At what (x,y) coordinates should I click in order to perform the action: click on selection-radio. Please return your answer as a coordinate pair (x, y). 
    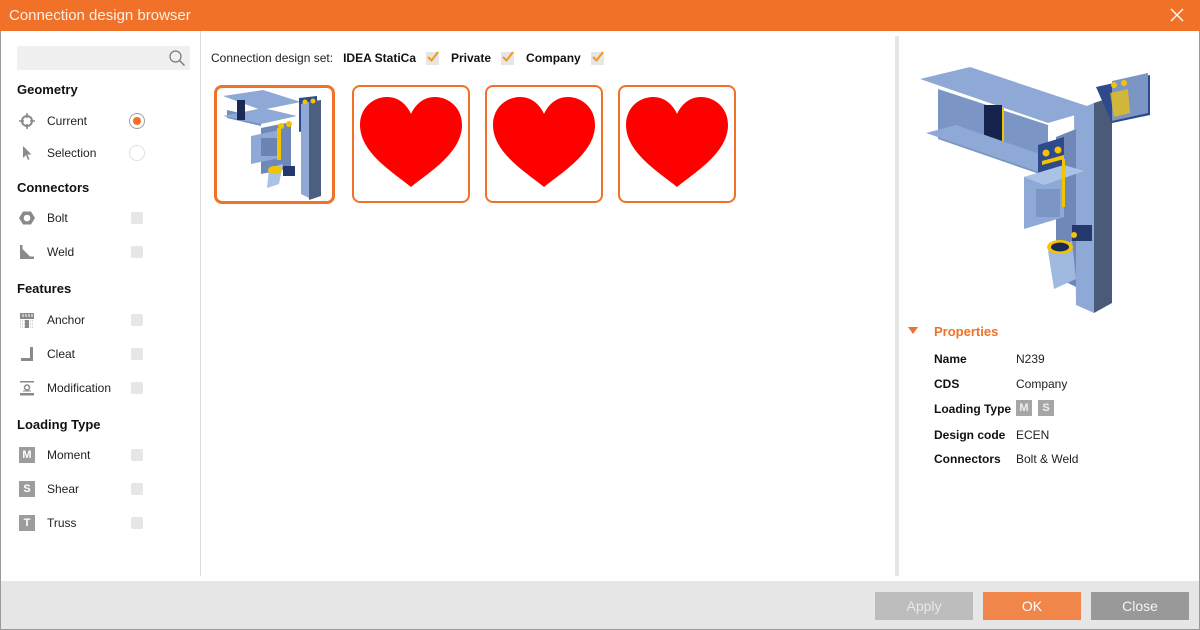
    Looking at the image, I should click on (137, 153).